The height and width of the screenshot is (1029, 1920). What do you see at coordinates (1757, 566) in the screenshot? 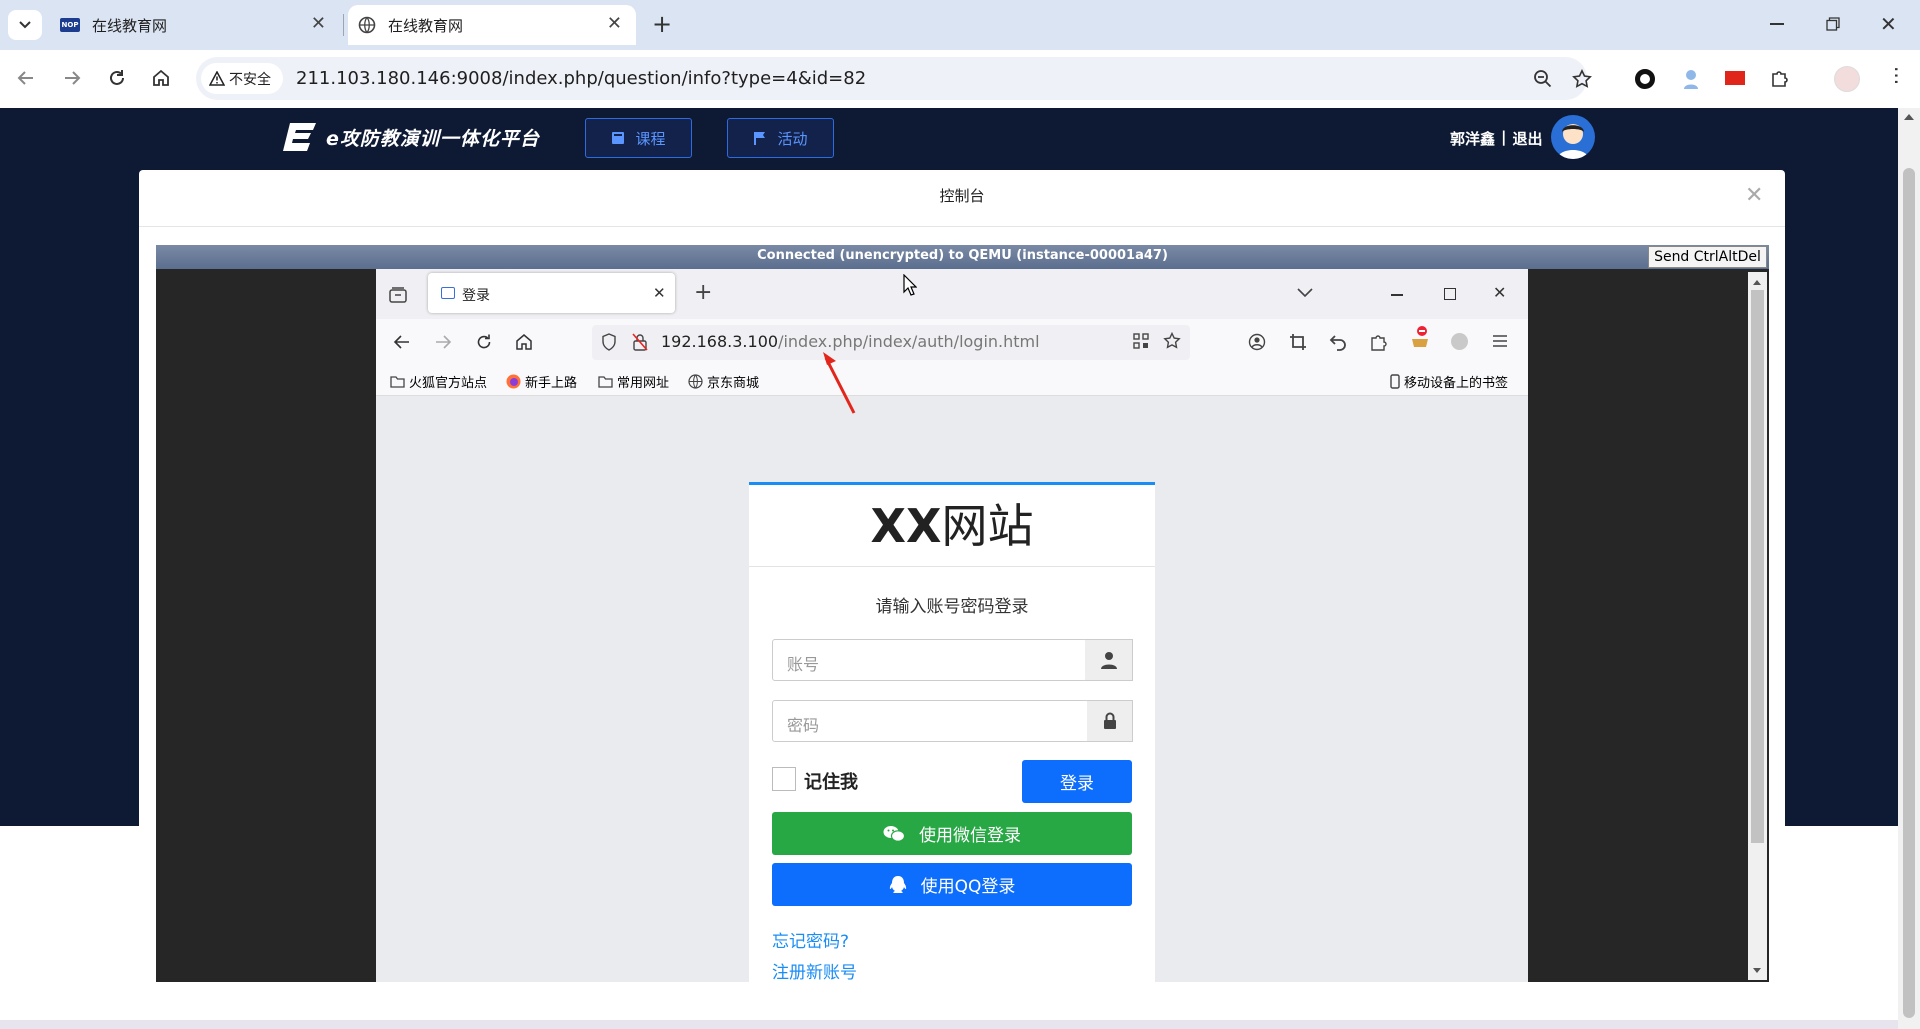
I see `vnc-scrollbar-thumb` at bounding box center [1757, 566].